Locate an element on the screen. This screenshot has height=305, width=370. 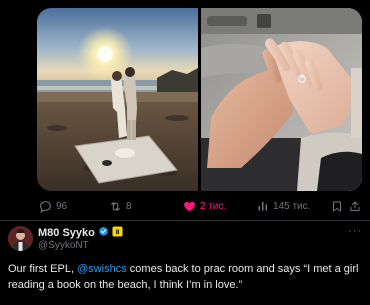
more-dots-icon: ··· is located at coordinates (355, 232).